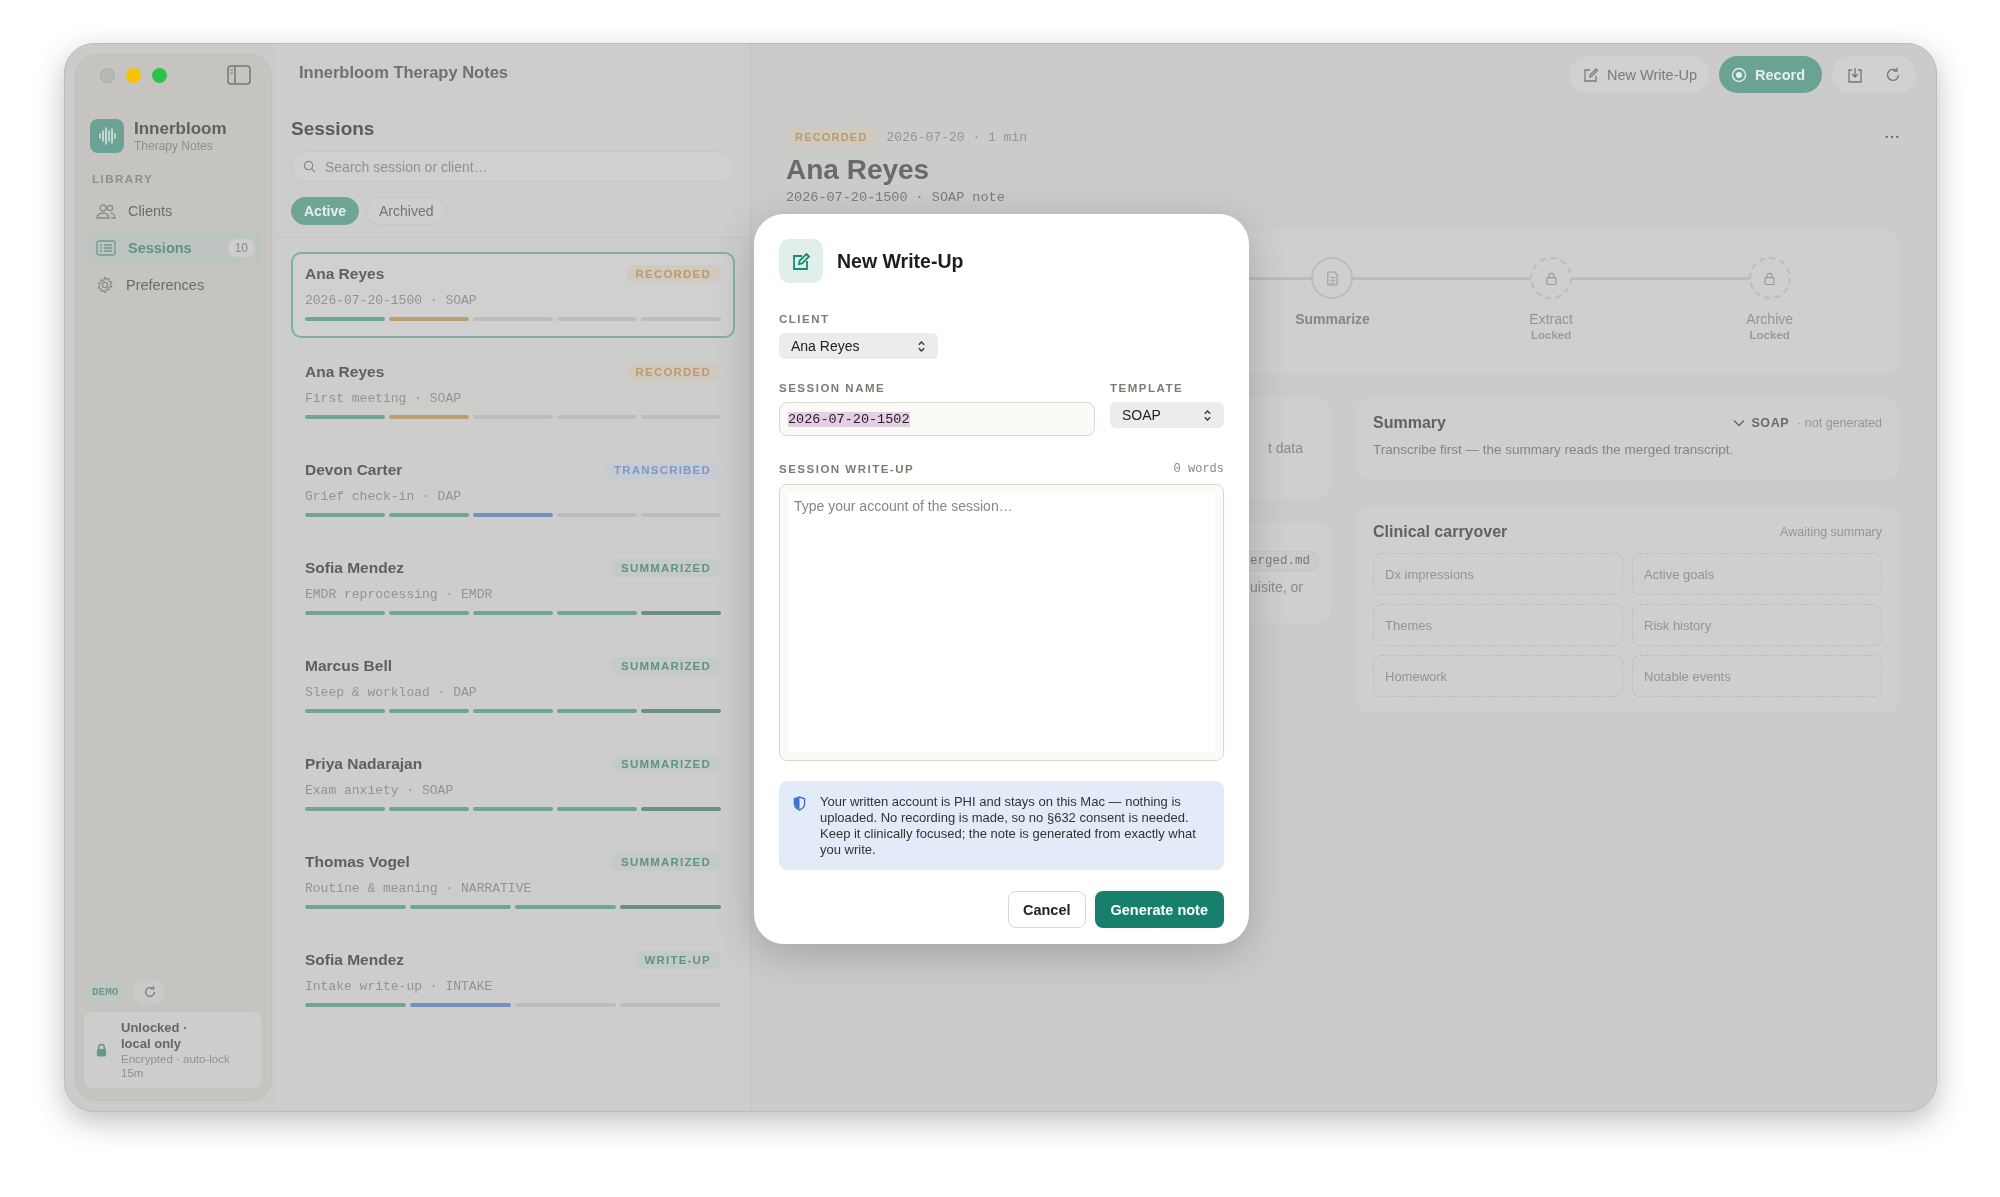  I want to click on step-circle, so click(1332, 278).